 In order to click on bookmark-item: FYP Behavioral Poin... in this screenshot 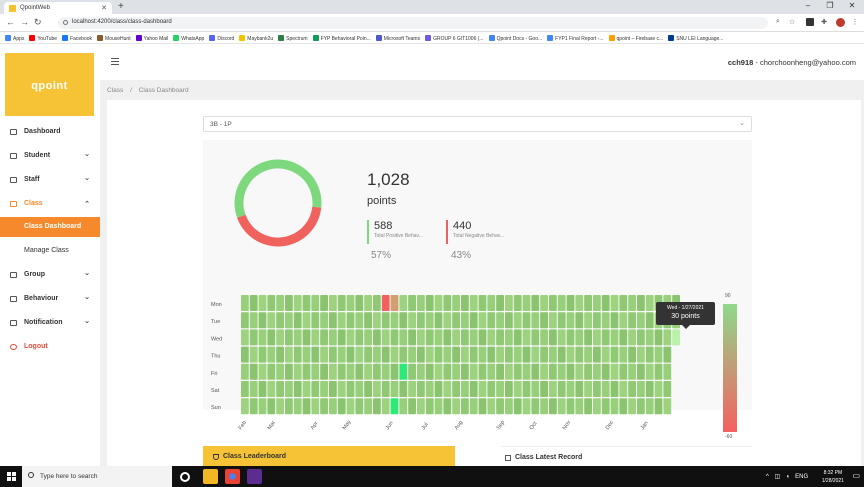, I will do `click(341, 38)`.